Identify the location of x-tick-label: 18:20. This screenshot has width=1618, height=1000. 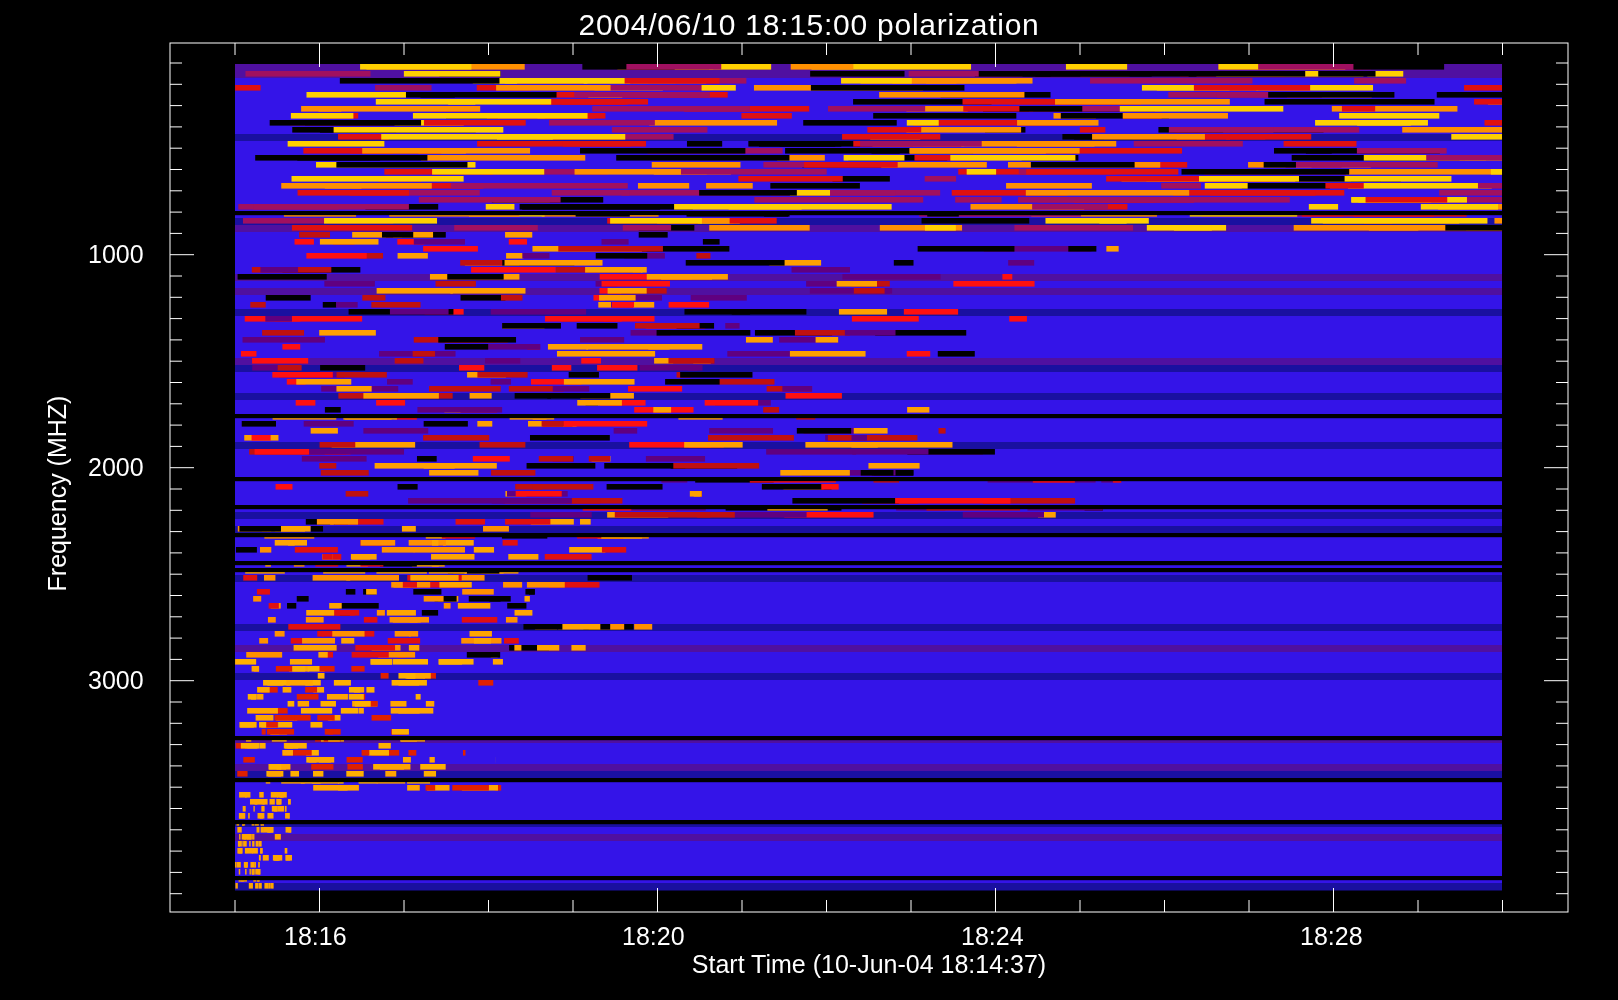
(653, 936).